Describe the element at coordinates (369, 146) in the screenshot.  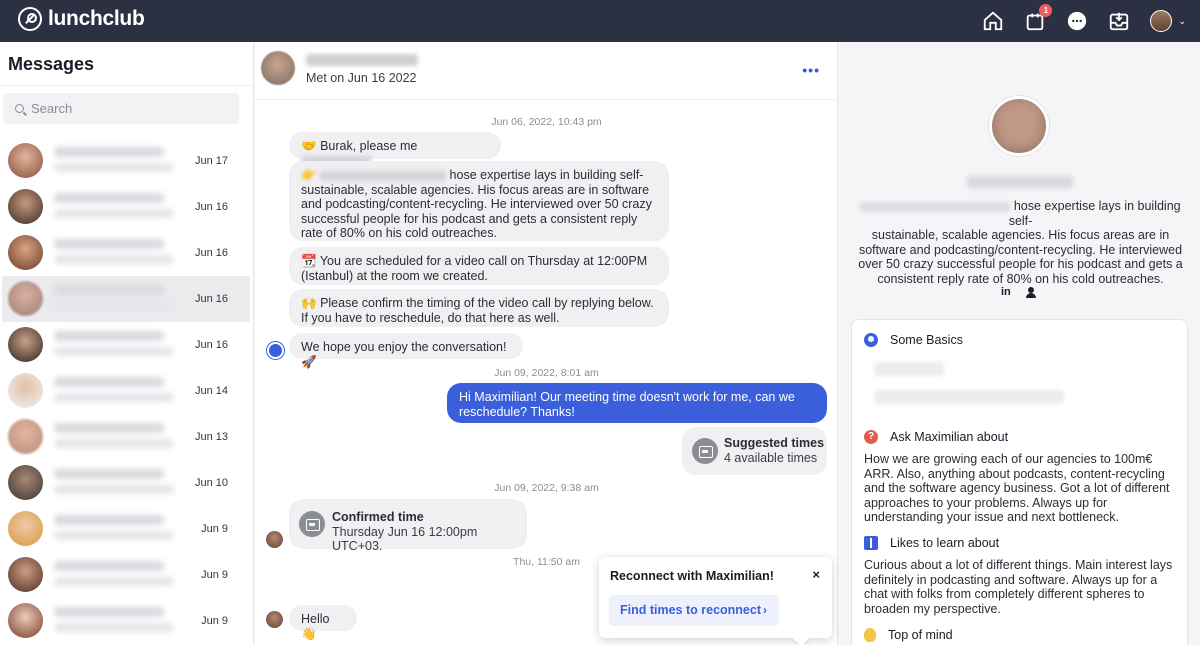
I see `message-text: Burak, please me` at that location.